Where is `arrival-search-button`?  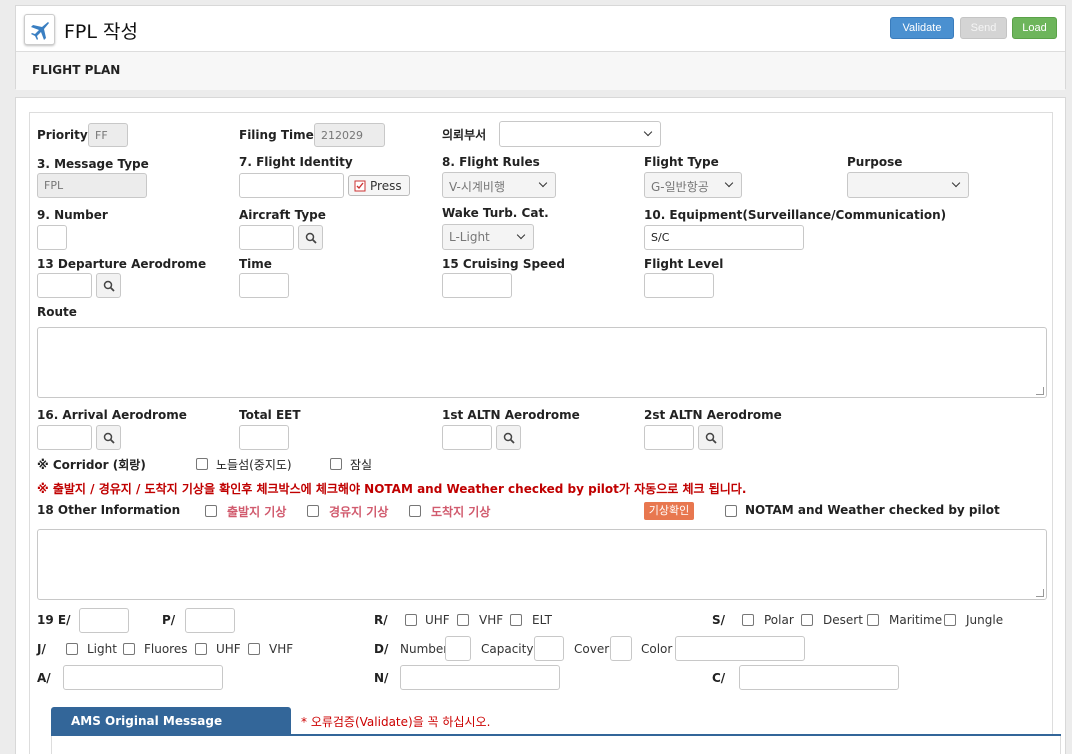
arrival-search-button is located at coordinates (108, 437).